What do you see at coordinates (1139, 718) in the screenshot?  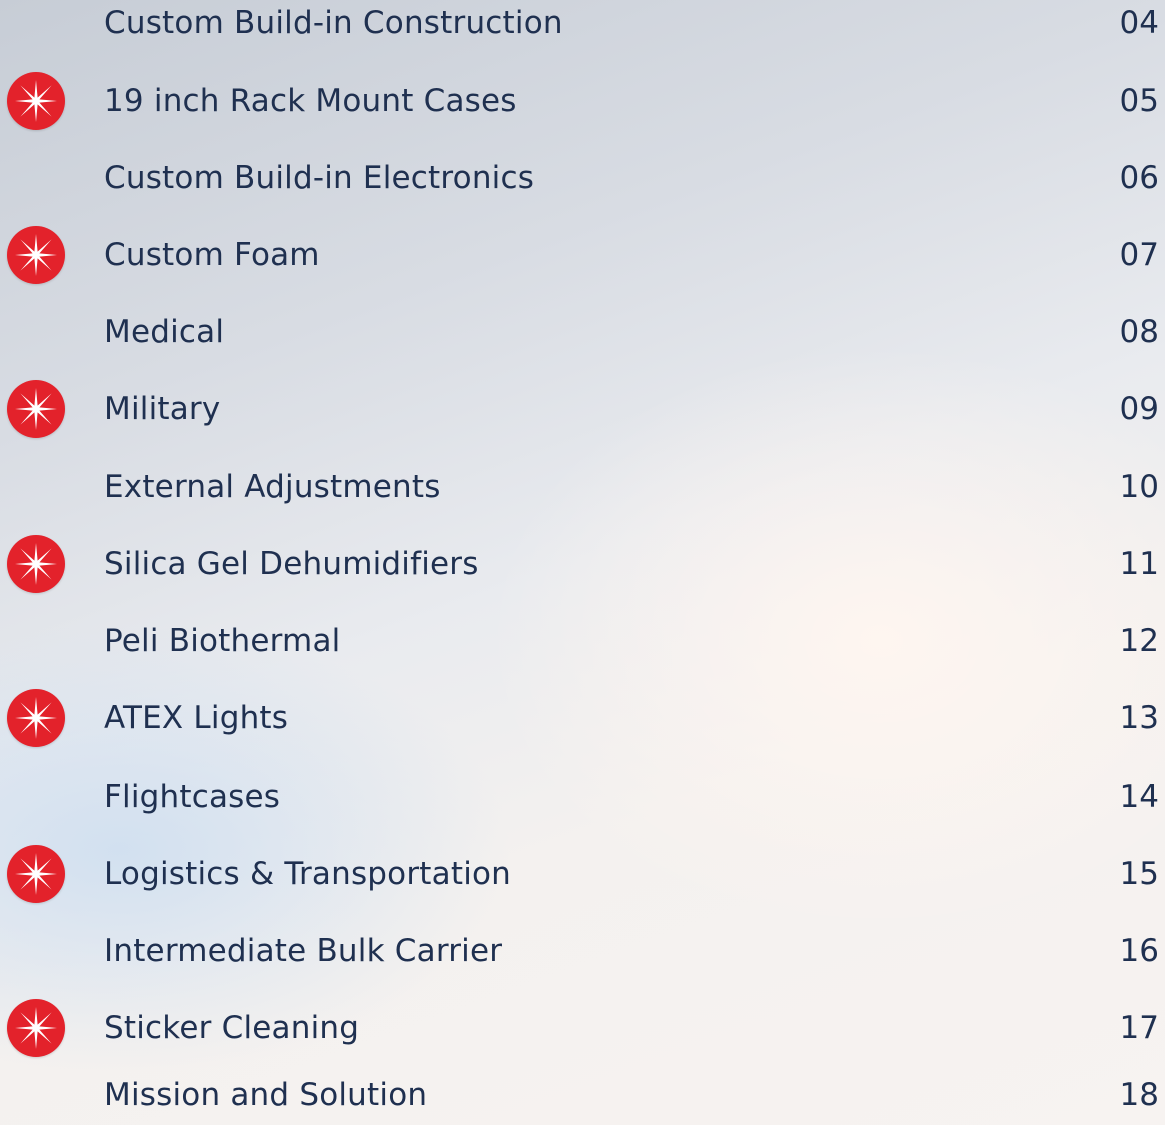 I see `toc-entry-page: 13` at bounding box center [1139, 718].